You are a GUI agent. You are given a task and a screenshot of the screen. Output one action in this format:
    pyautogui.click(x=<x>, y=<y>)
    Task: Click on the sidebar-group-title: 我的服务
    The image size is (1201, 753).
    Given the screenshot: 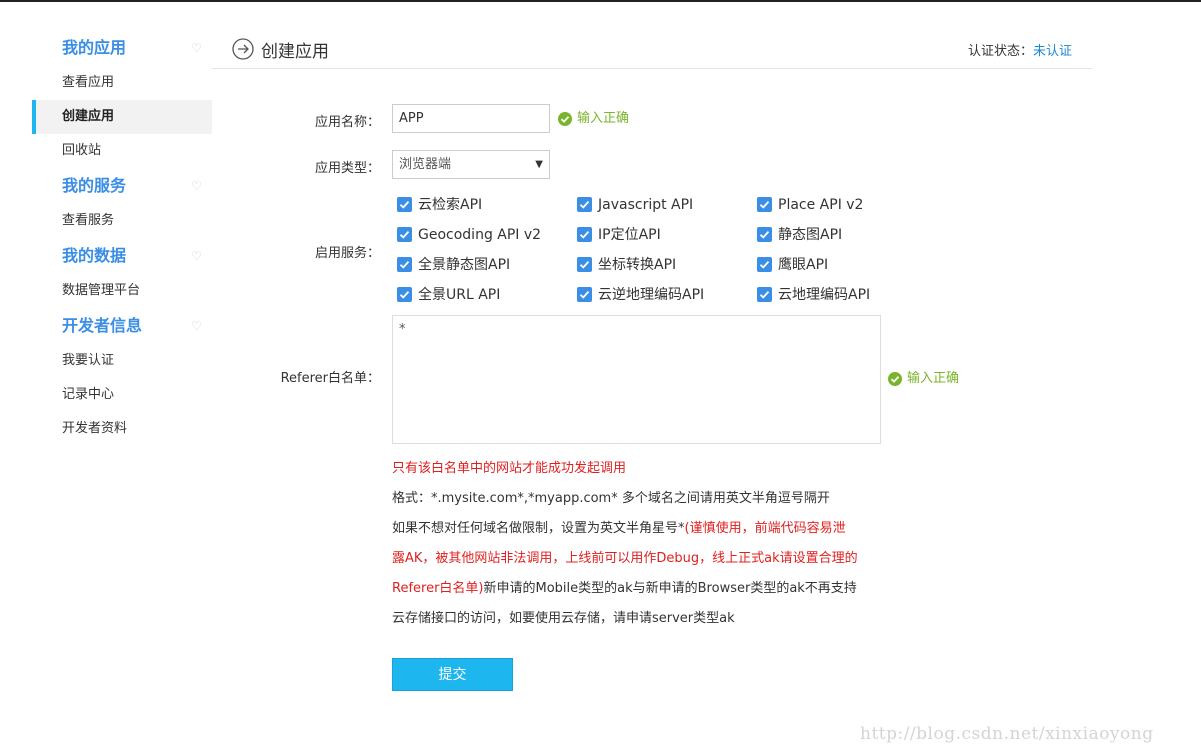 What is the action you would take?
    pyautogui.click(x=94, y=185)
    